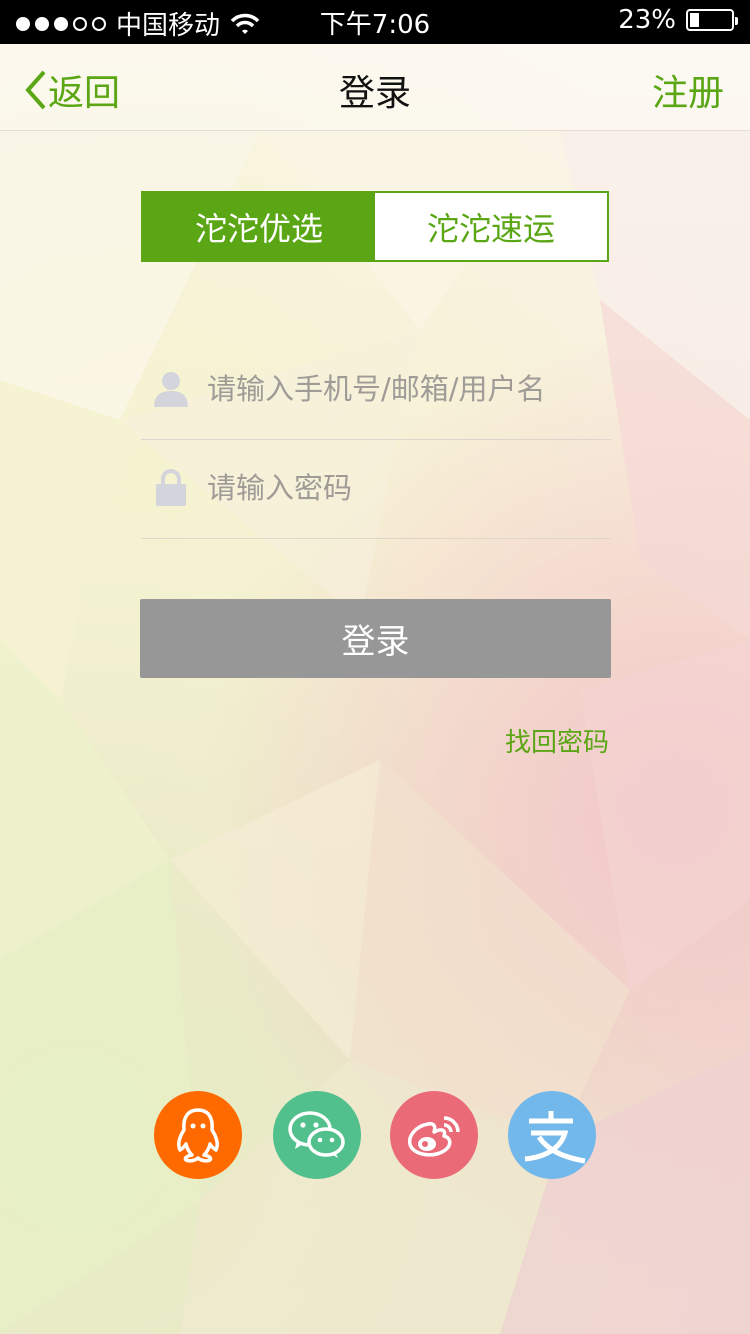  Describe the element at coordinates (259, 226) in the screenshot. I see `tab-tuotuo-youxuan: 沱沱优选` at that location.